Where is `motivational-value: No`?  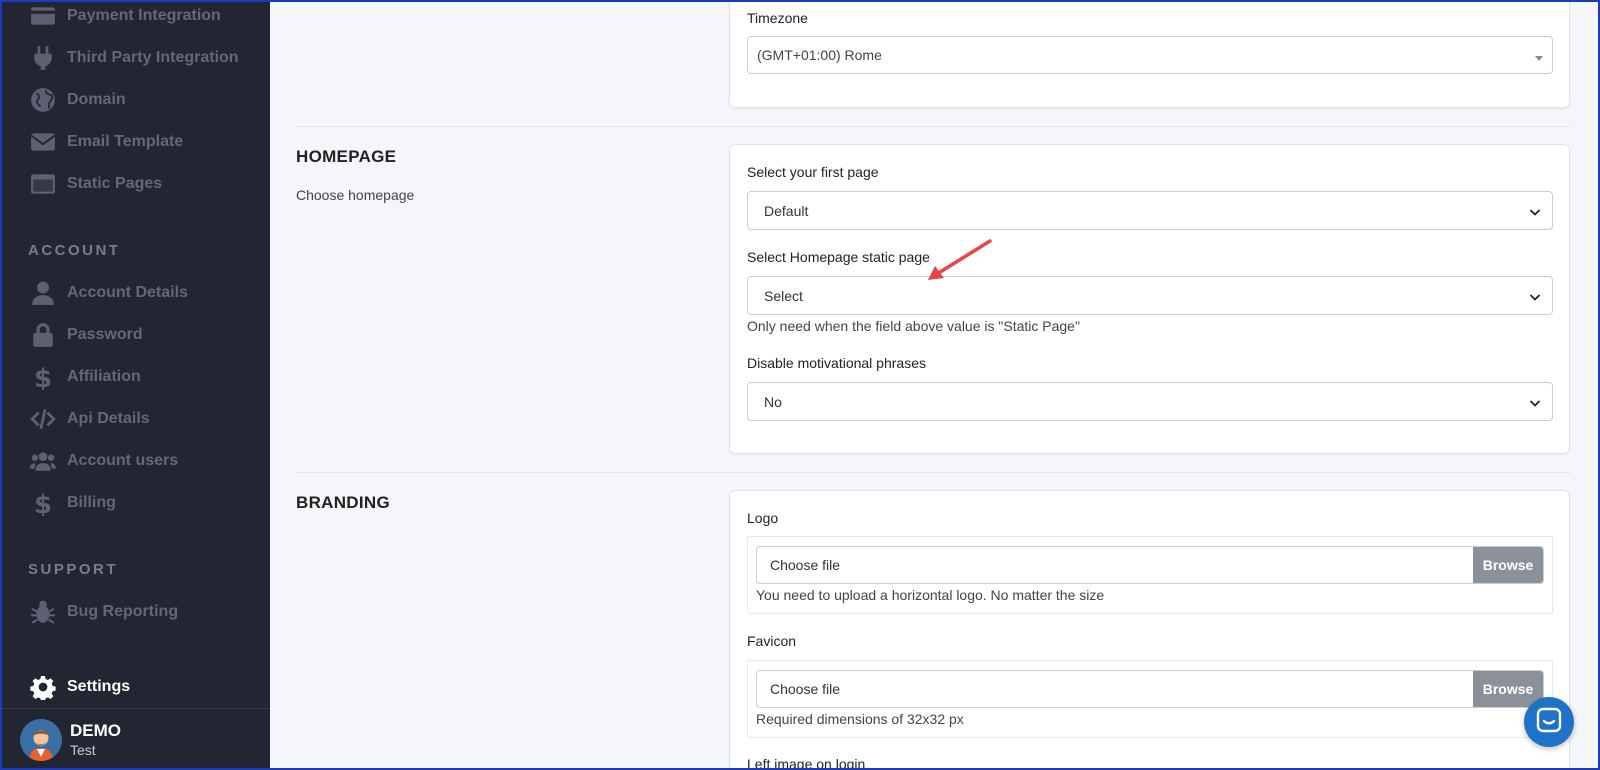
motivational-value: No is located at coordinates (773, 401).